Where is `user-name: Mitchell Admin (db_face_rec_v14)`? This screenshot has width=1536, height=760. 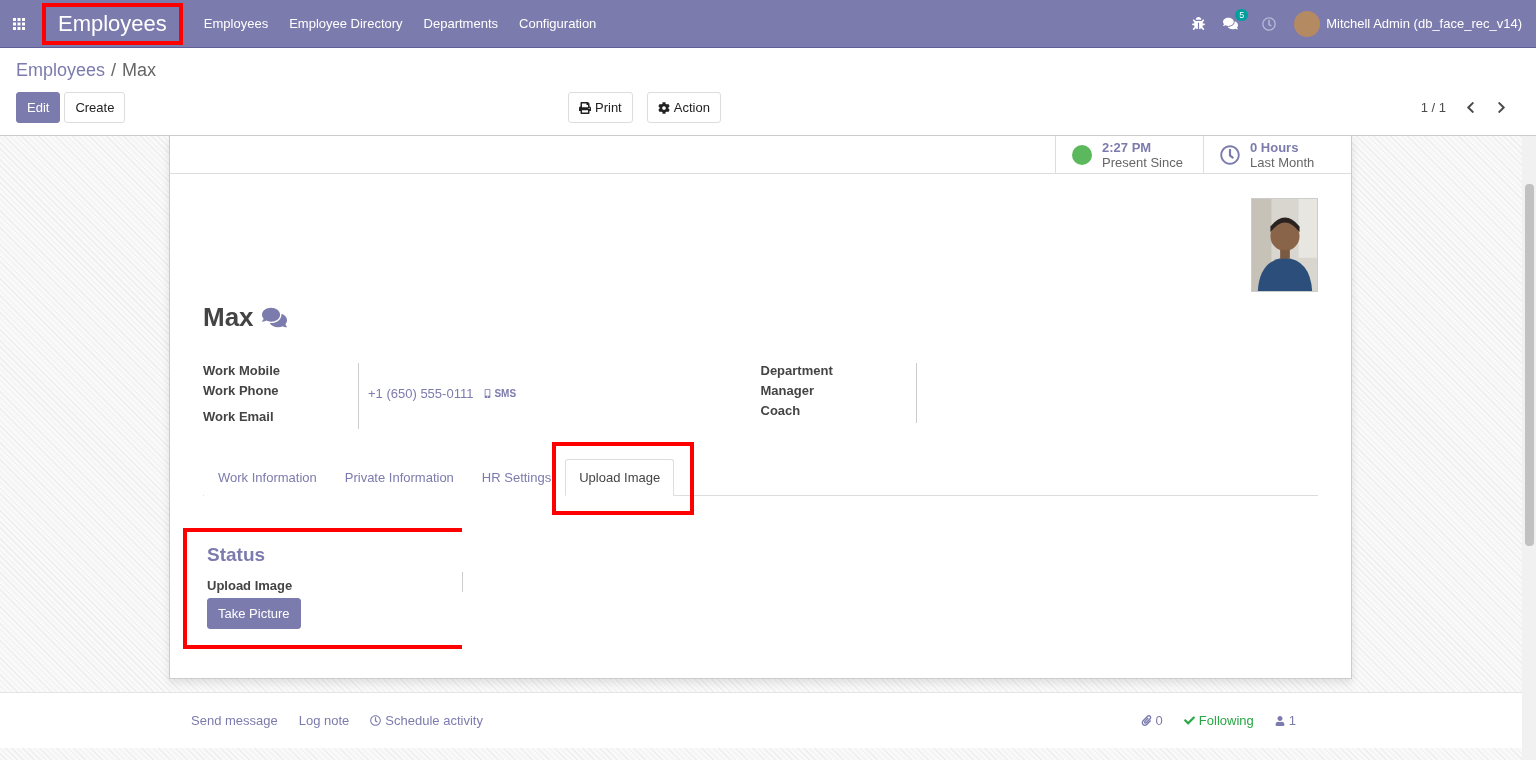
user-name: Mitchell Admin (db_face_rec_v14) is located at coordinates (1424, 23).